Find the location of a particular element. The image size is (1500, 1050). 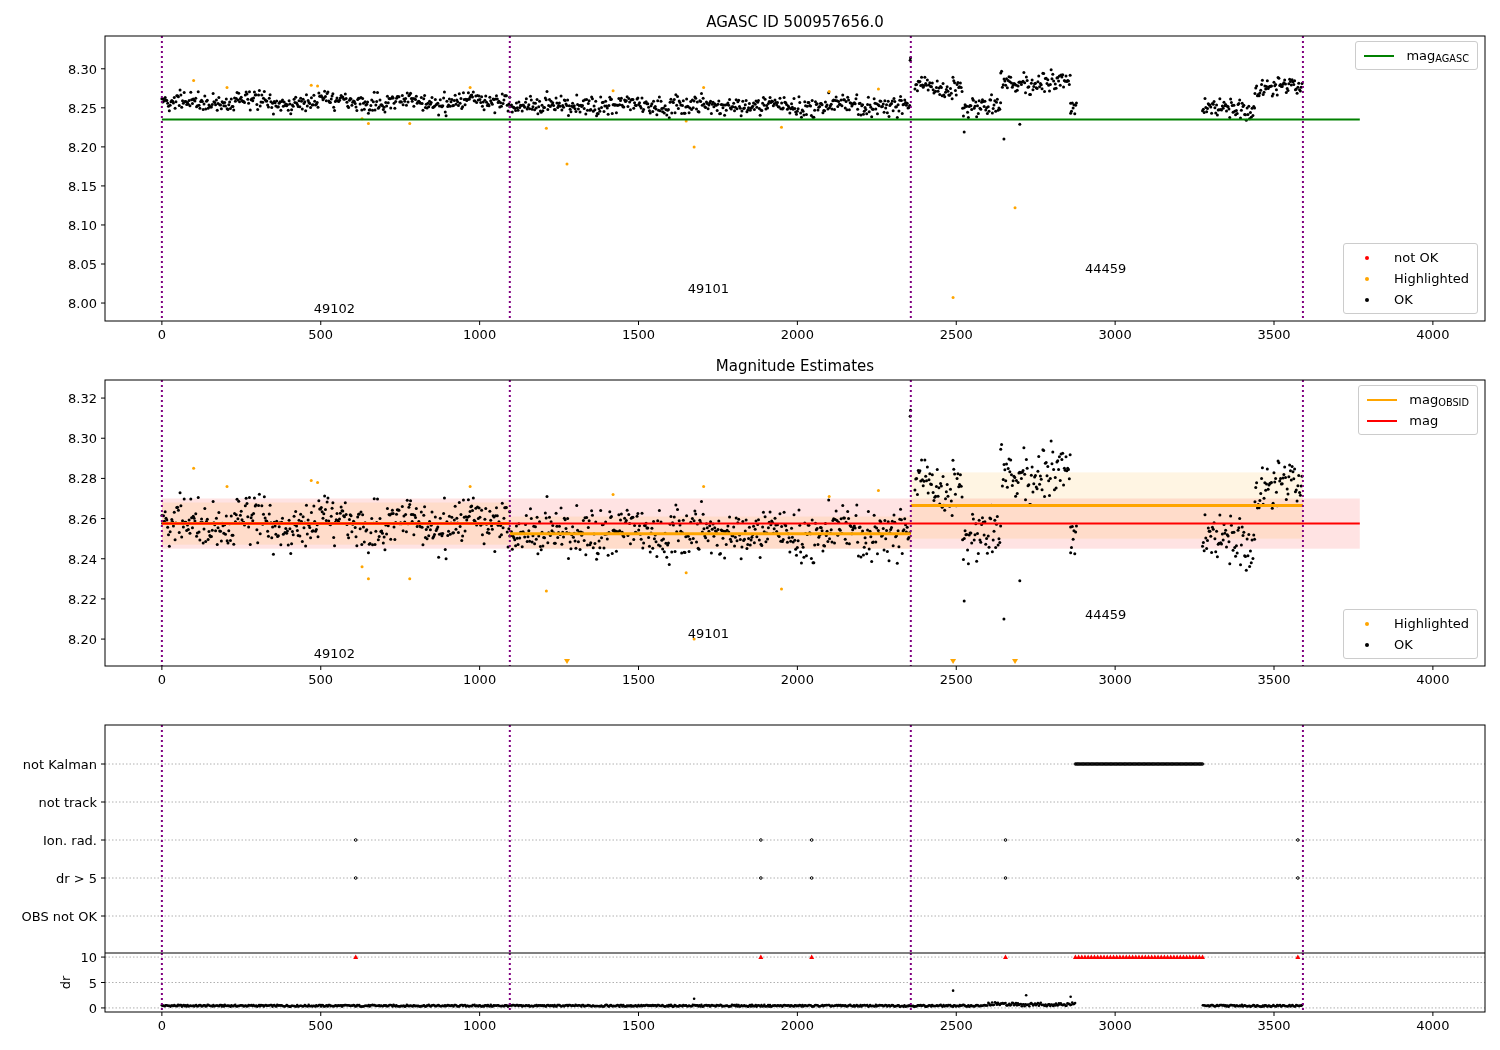

legend-label: mag$_{AGASC}$ is located at coordinates (1437, 56).